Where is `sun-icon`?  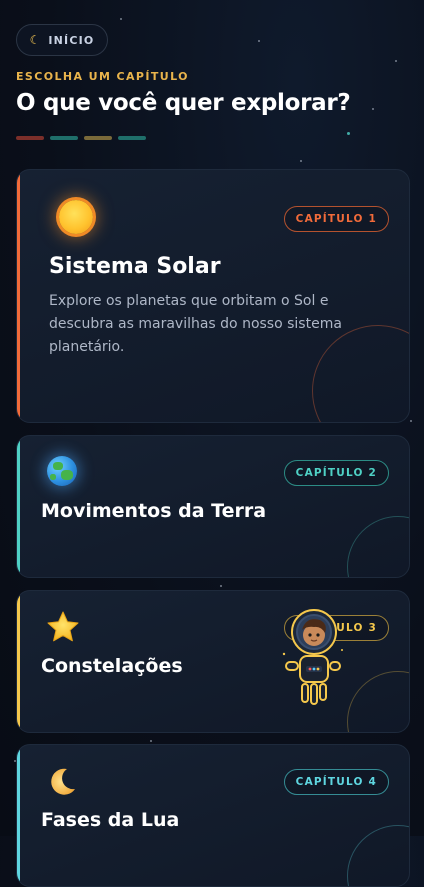
sun-icon is located at coordinates (76, 217).